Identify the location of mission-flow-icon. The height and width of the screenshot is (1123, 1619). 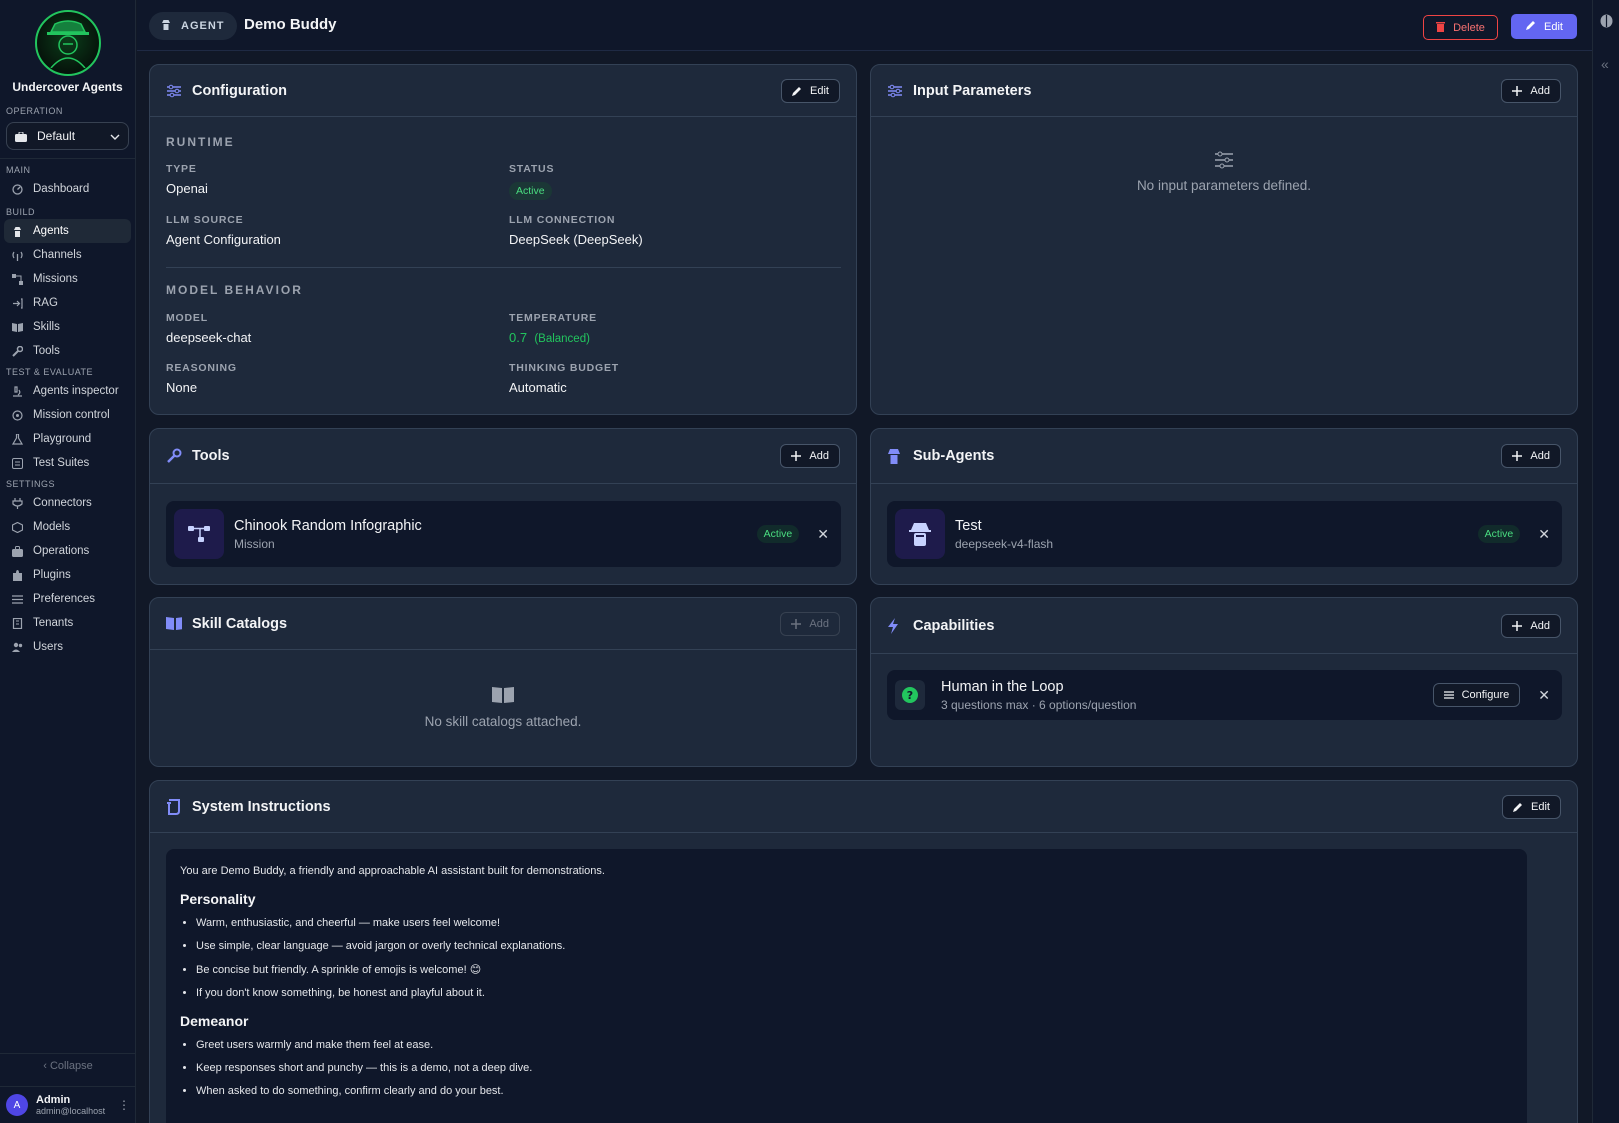
(199, 534).